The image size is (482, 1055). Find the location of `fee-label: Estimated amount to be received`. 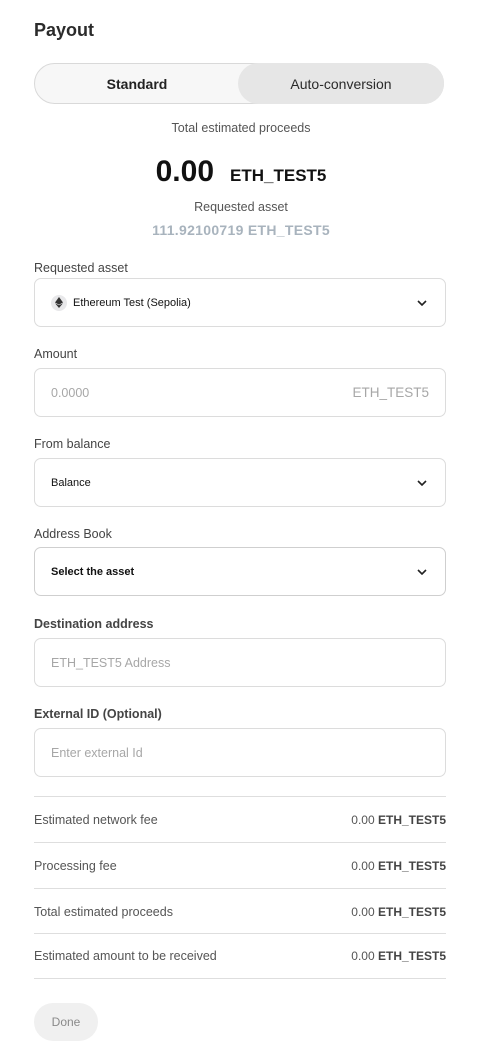

fee-label: Estimated amount to be received is located at coordinates (125, 956).